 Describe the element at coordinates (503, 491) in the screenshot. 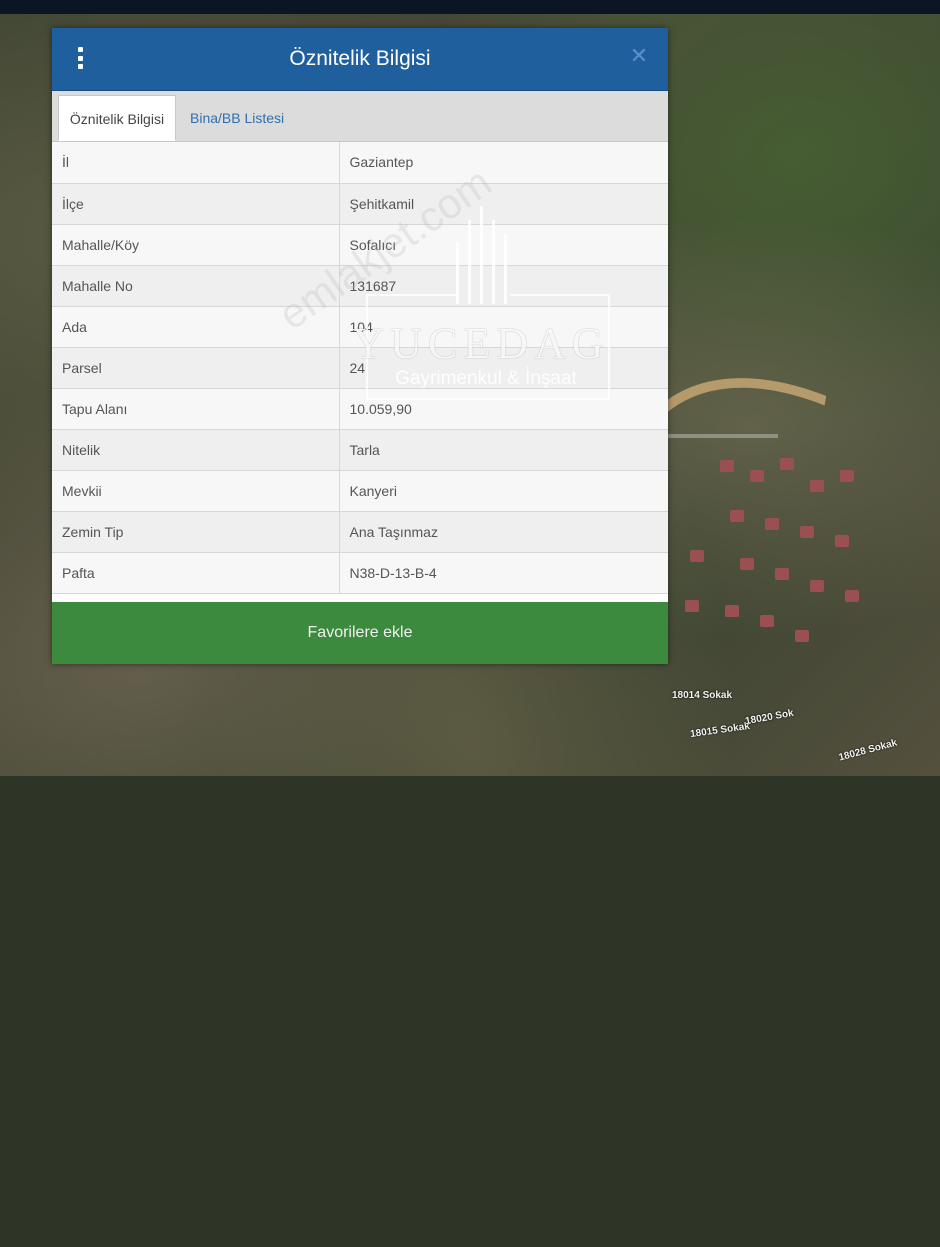

I see `row-value: Kanyeri` at that location.